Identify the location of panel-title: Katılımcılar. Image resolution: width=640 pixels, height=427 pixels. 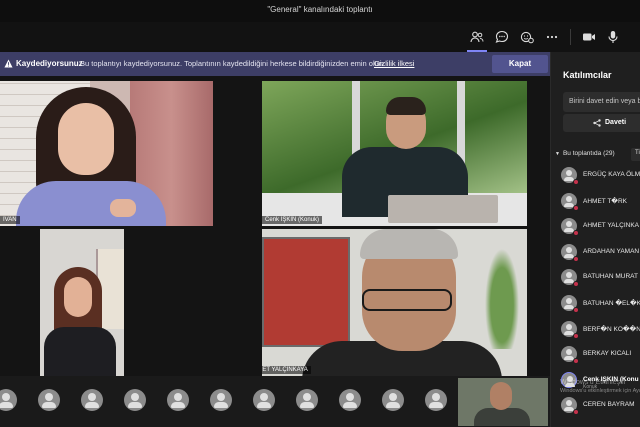
(587, 75).